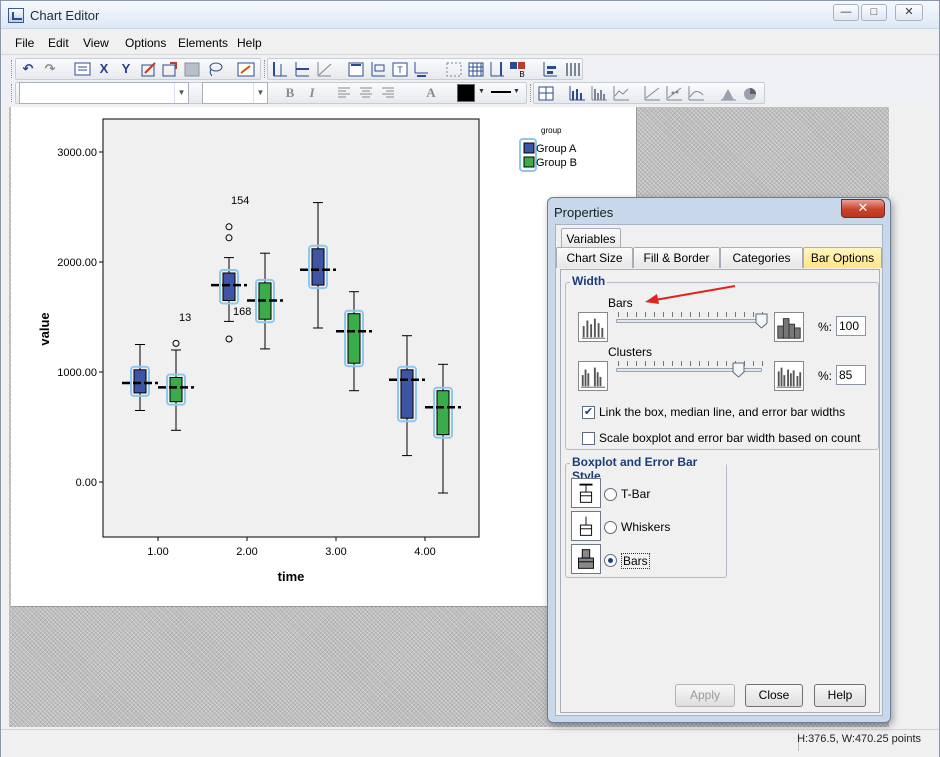  What do you see at coordinates (774, 695) in the screenshot?
I see `close-button: Close` at bounding box center [774, 695].